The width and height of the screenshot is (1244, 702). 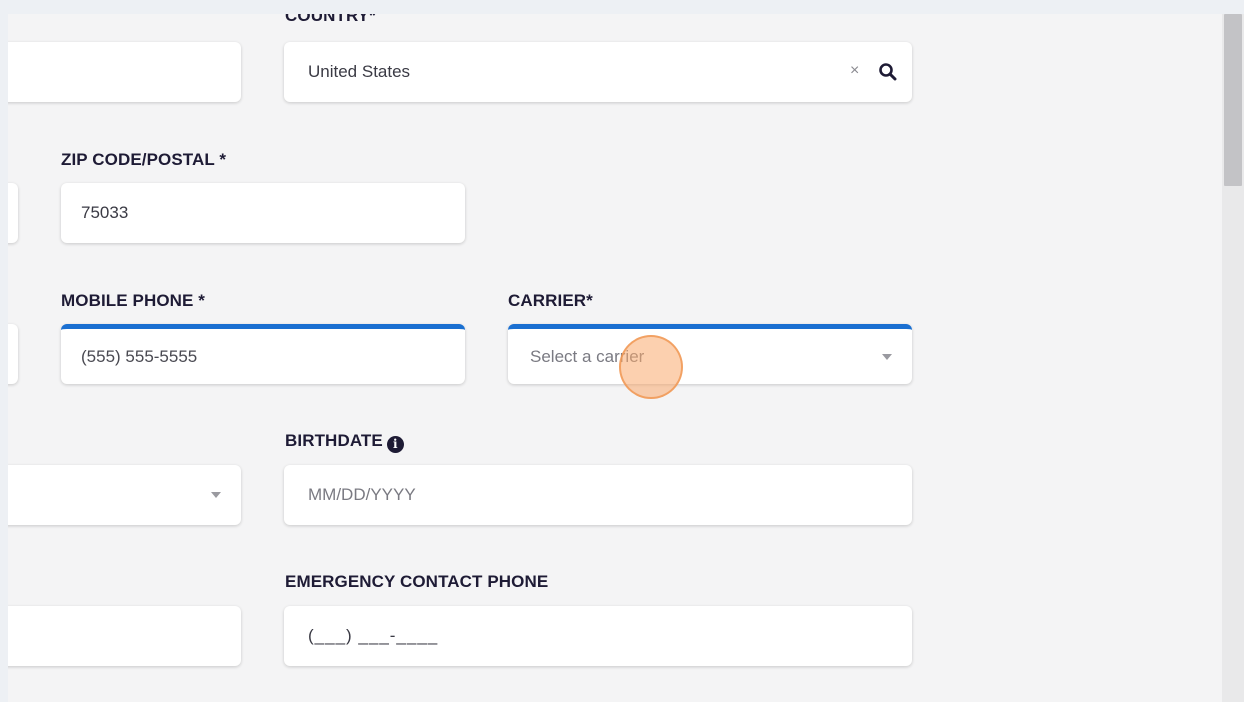 What do you see at coordinates (888, 72) in the screenshot?
I see `search-icon` at bounding box center [888, 72].